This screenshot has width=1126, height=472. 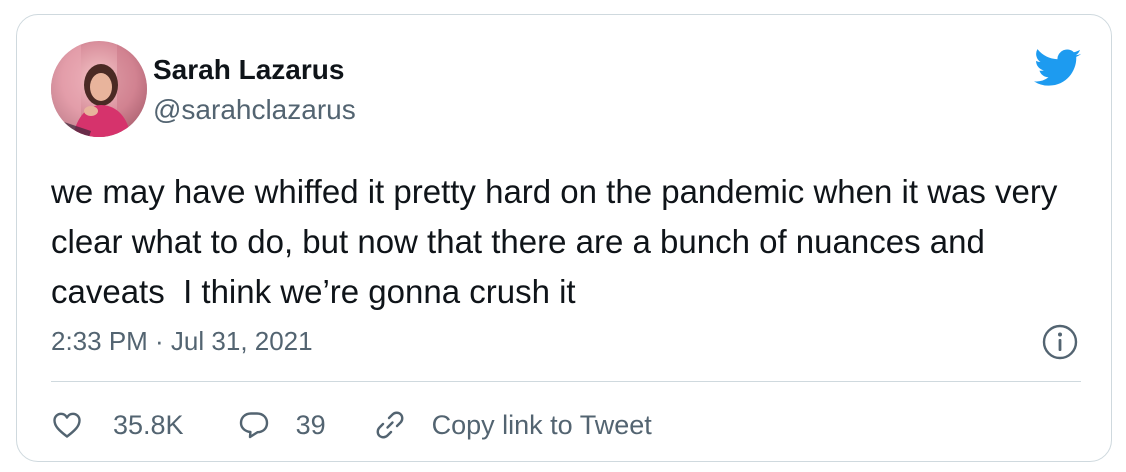 I want to click on avatar-photo, so click(x=99, y=89).